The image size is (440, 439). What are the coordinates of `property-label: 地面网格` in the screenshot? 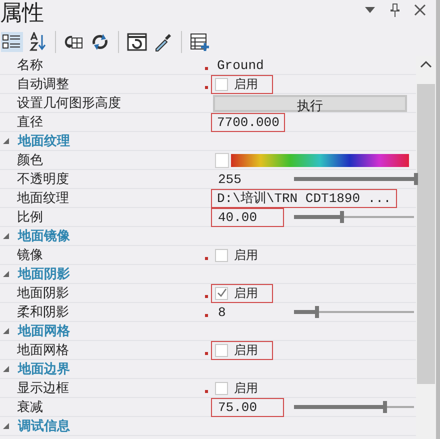 It's located at (43, 350).